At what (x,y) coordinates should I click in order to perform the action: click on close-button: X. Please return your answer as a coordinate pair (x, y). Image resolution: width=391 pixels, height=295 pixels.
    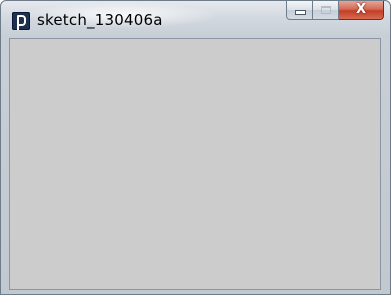
    Looking at the image, I should click on (361, 10).